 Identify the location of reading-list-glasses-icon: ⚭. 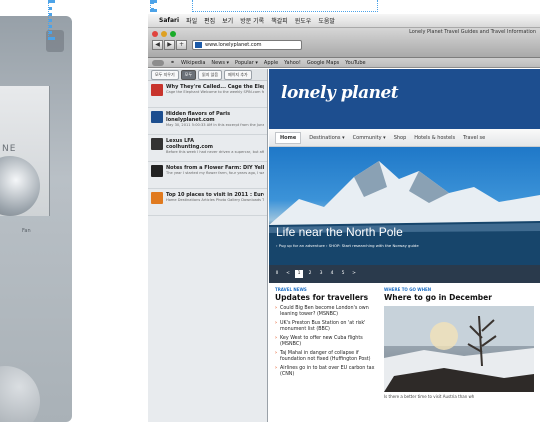
(172, 62).